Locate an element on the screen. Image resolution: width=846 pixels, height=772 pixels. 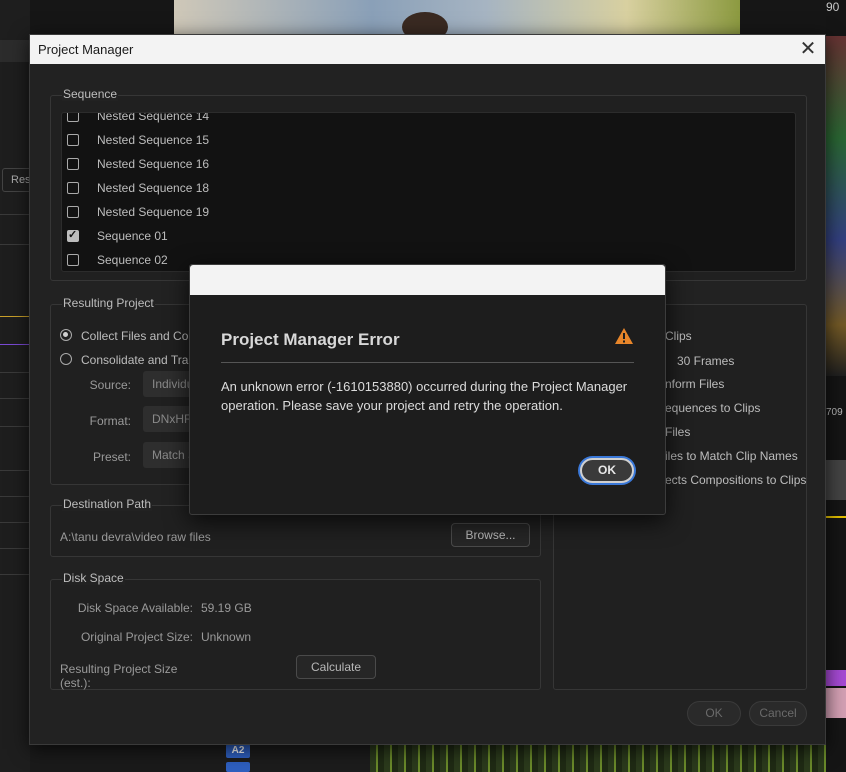
calculate-button: Calculate is located at coordinates (336, 667).